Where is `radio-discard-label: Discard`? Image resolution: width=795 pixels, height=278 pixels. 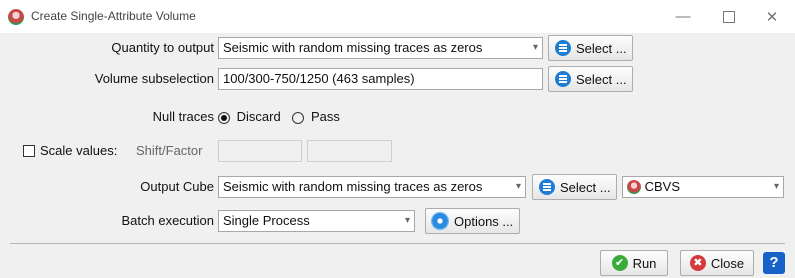 radio-discard-label: Discard is located at coordinates (258, 116).